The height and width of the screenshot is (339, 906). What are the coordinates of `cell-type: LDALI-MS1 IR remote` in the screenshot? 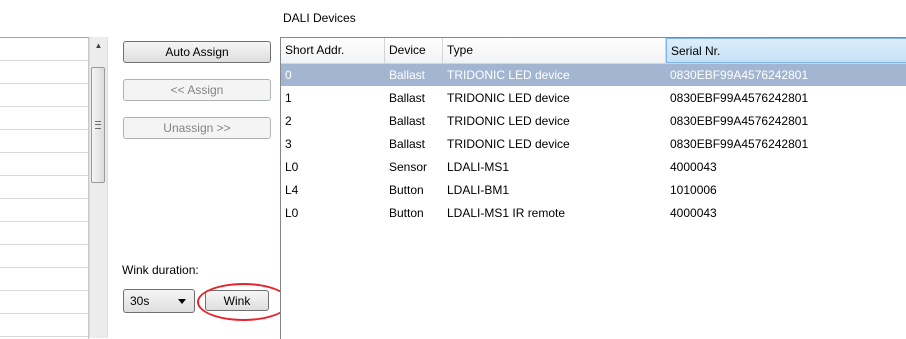 It's located at (506, 213).